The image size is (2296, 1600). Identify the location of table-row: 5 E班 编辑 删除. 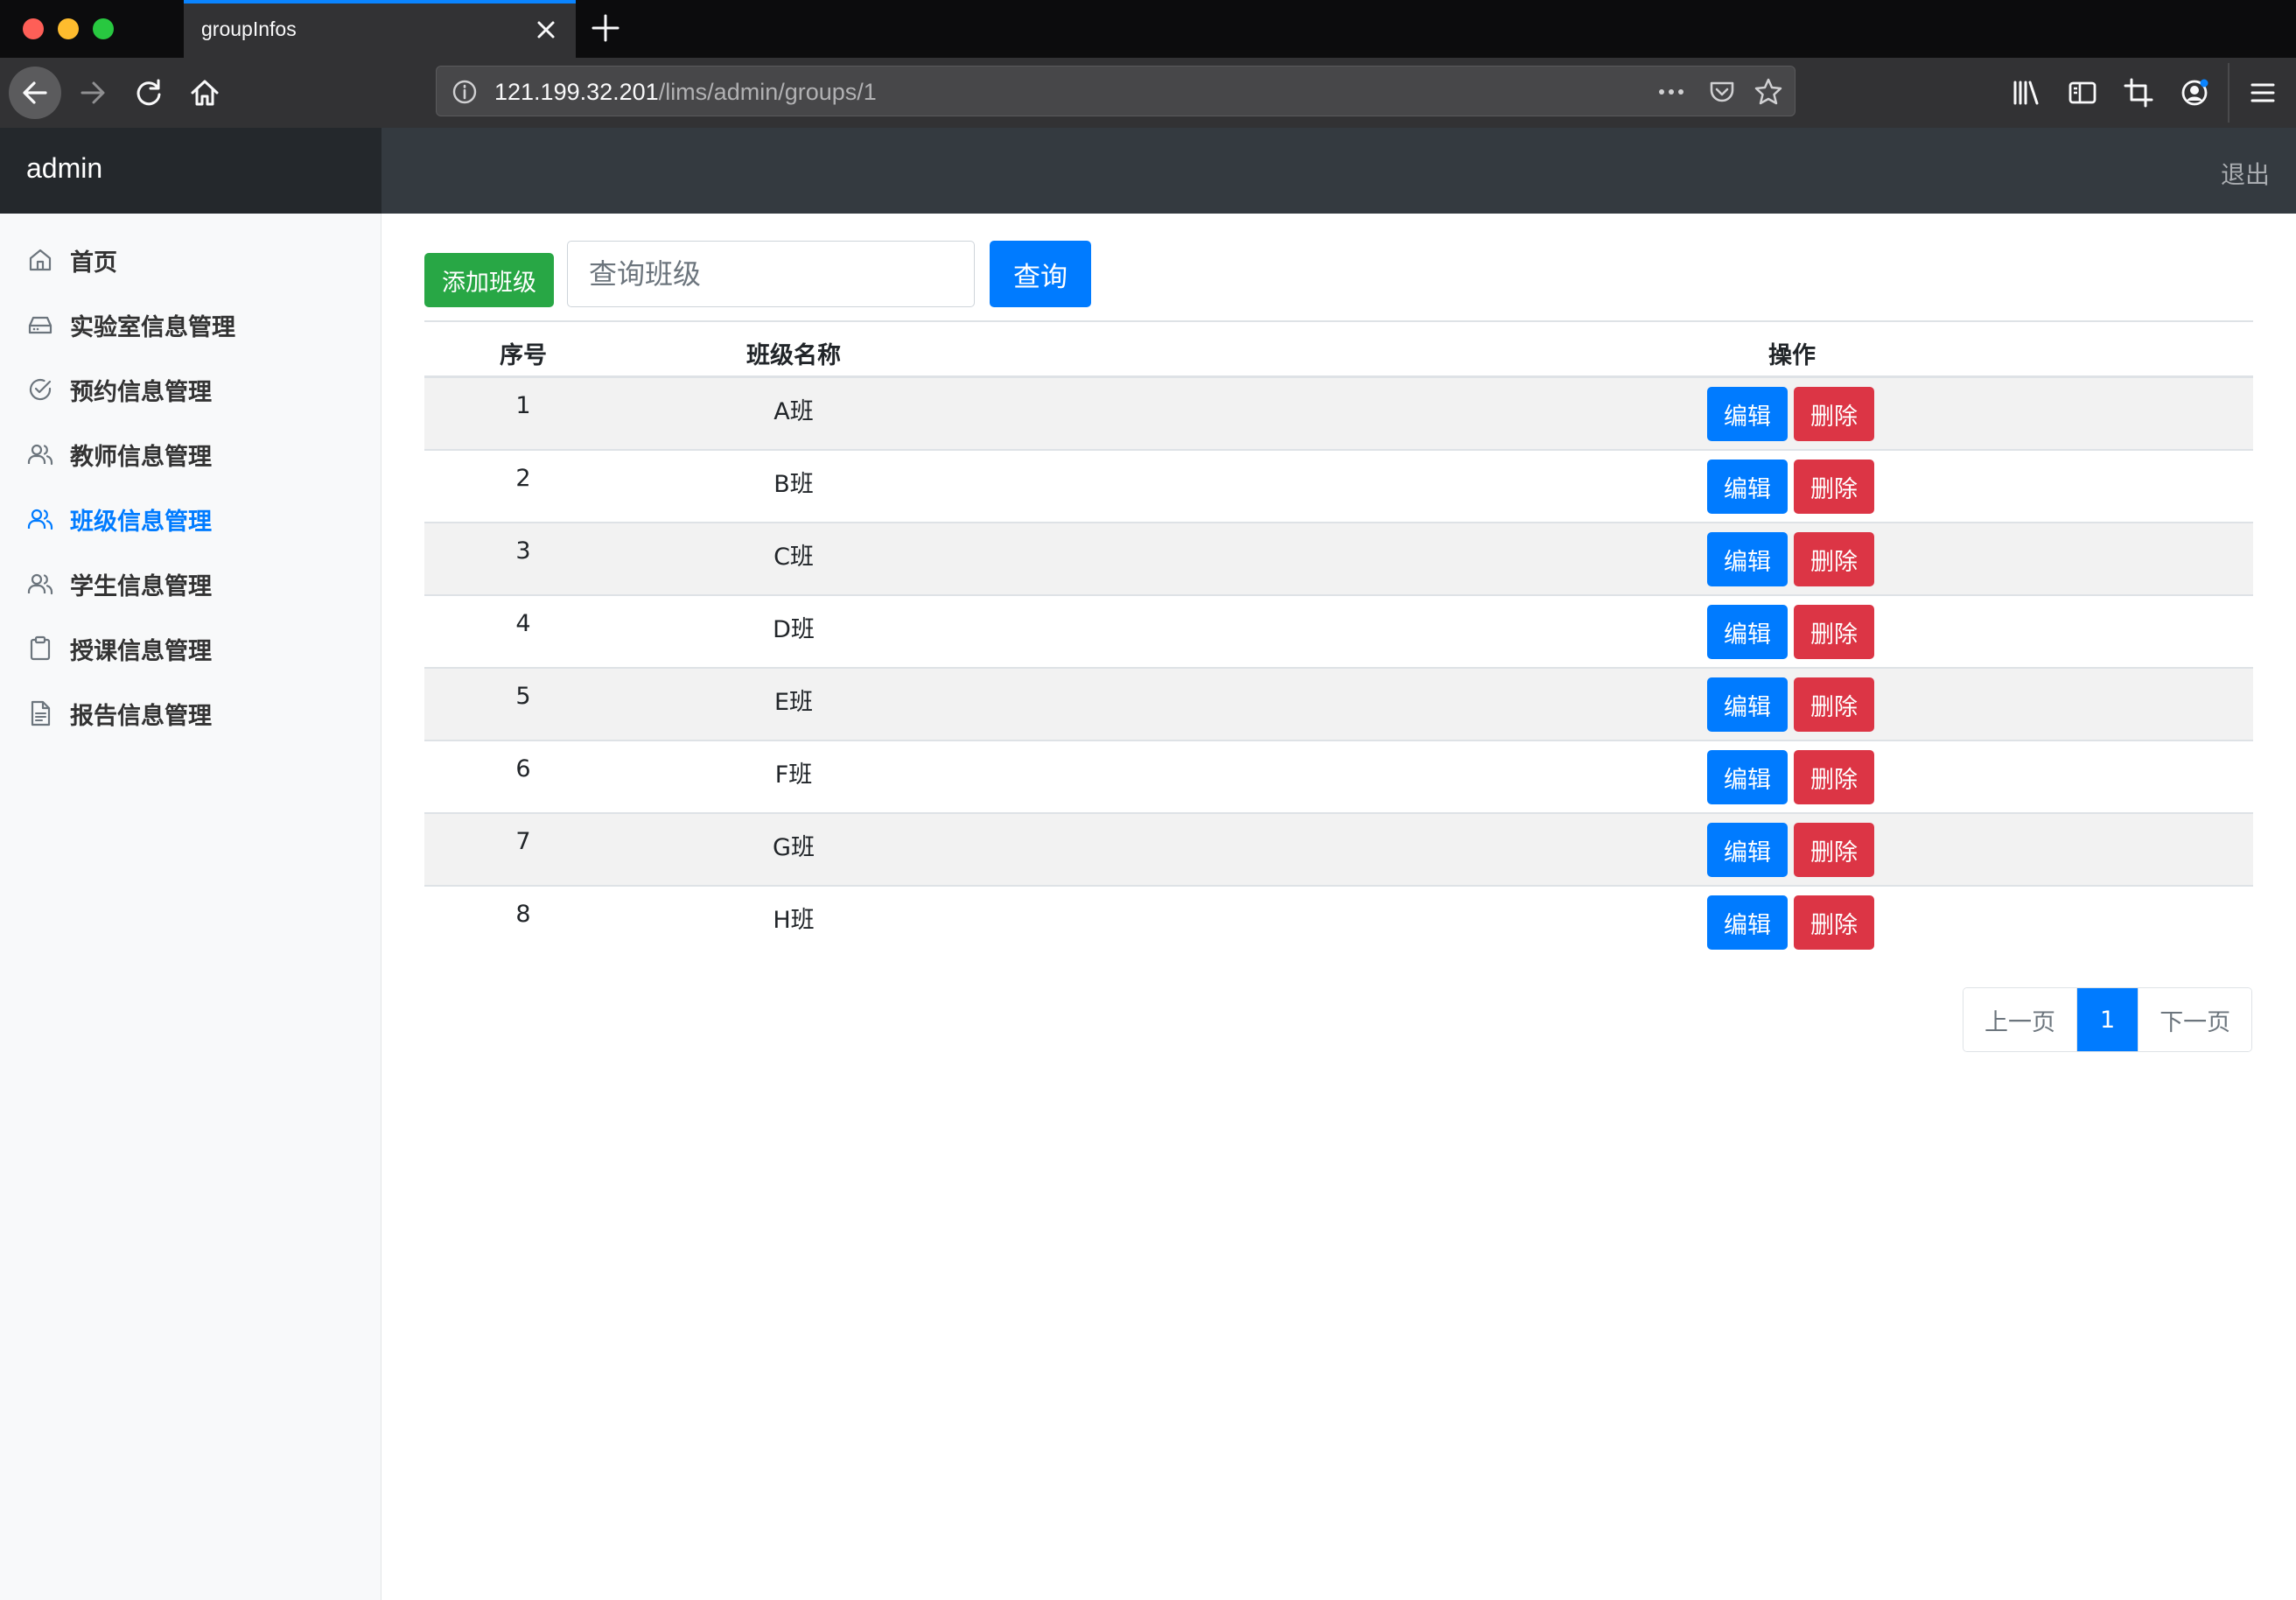
(1338, 705).